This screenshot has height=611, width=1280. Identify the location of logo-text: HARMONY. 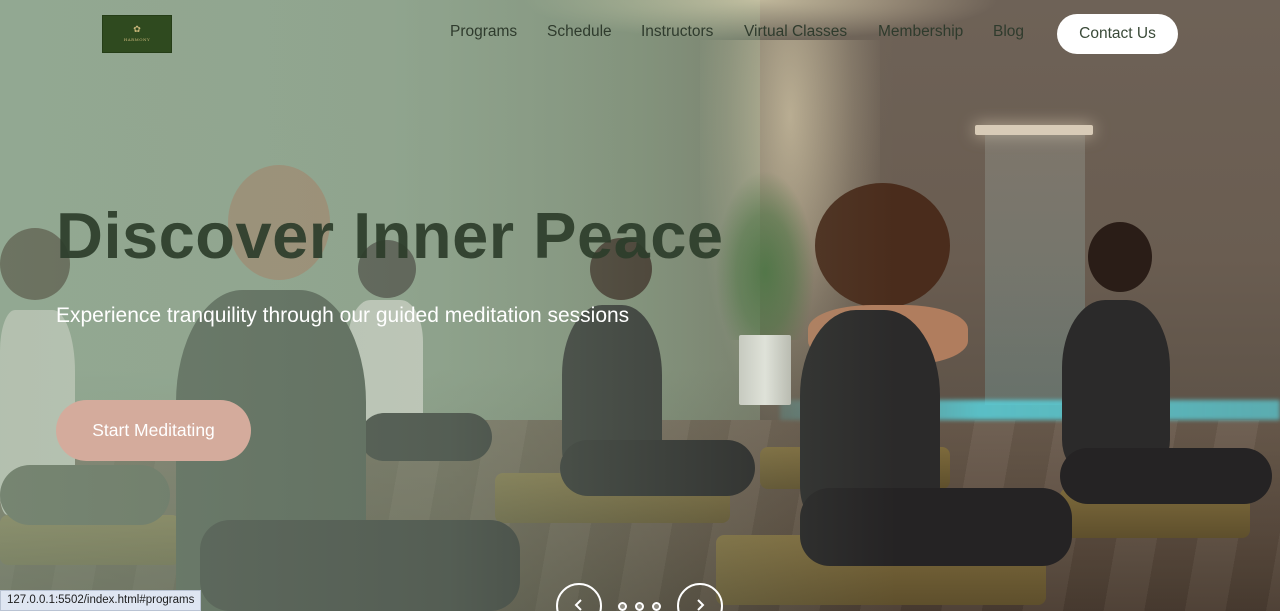
(137, 39).